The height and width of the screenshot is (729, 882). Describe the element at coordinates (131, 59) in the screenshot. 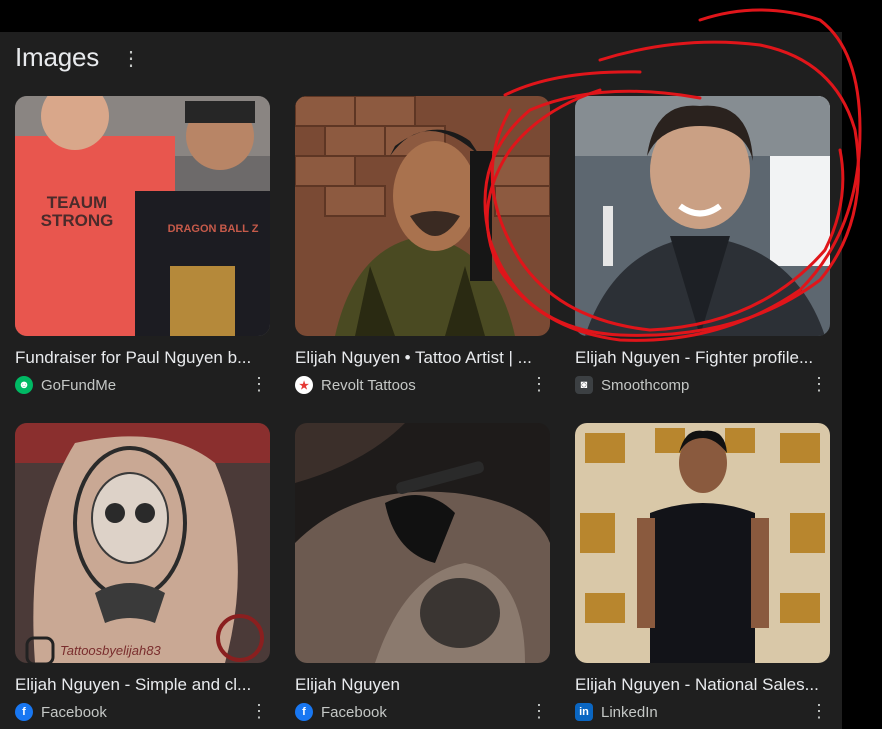

I see `more-vert-icon: ⋮` at that location.